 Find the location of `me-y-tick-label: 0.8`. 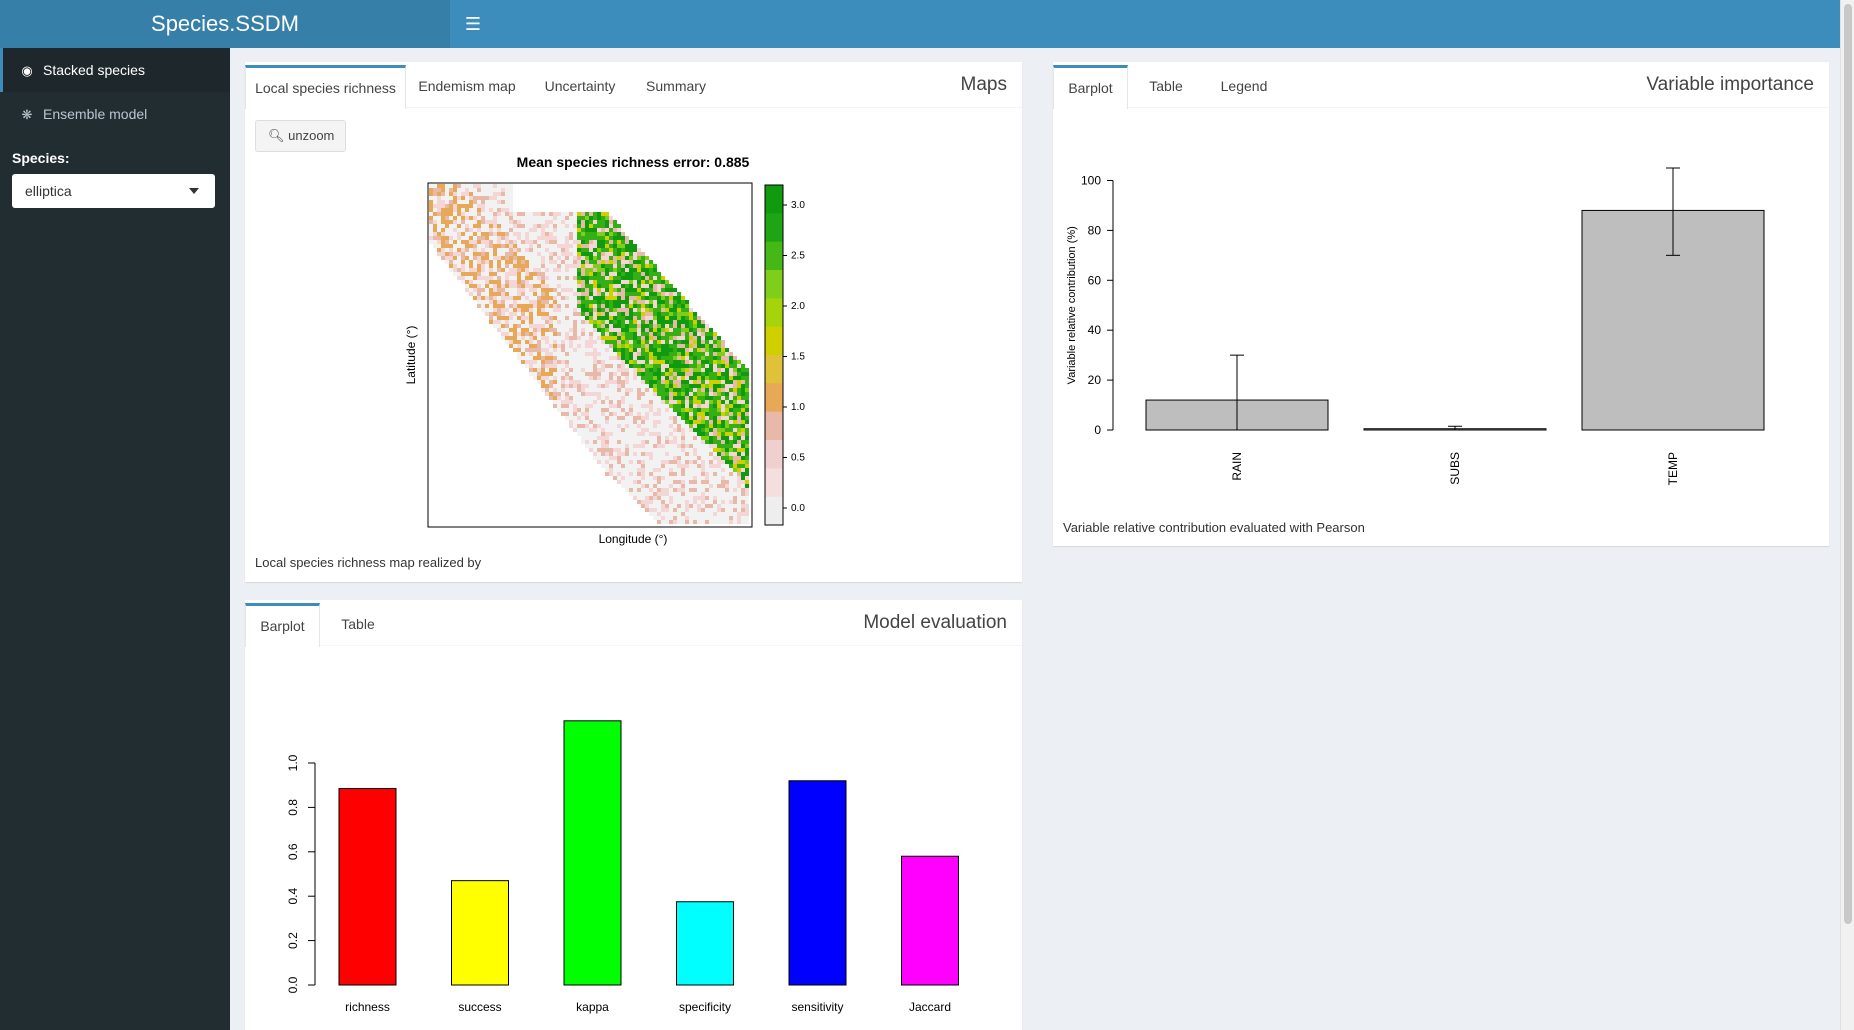

me-y-tick-label: 0.8 is located at coordinates (293, 807).